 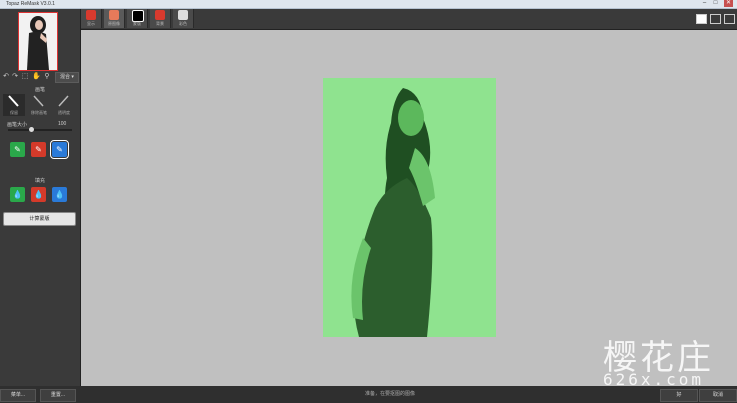 I want to click on mode-select-value: 混合, so click(x=65, y=77).